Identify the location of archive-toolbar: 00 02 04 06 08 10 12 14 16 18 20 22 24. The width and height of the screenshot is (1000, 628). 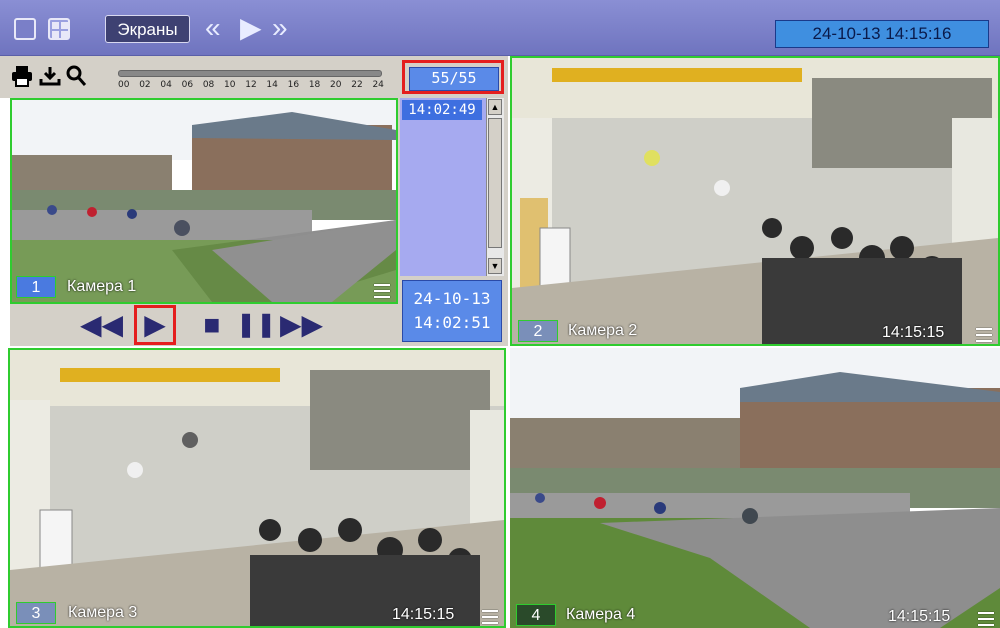
(199, 77).